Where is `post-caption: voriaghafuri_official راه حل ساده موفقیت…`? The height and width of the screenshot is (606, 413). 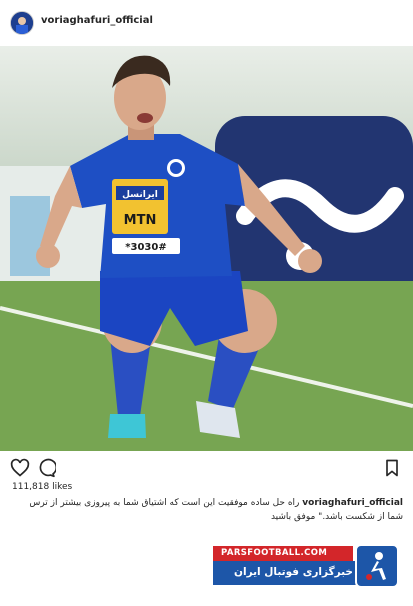
post-caption: voriaghafuri_official راه حل ساده موفقیت… is located at coordinates (207, 510).